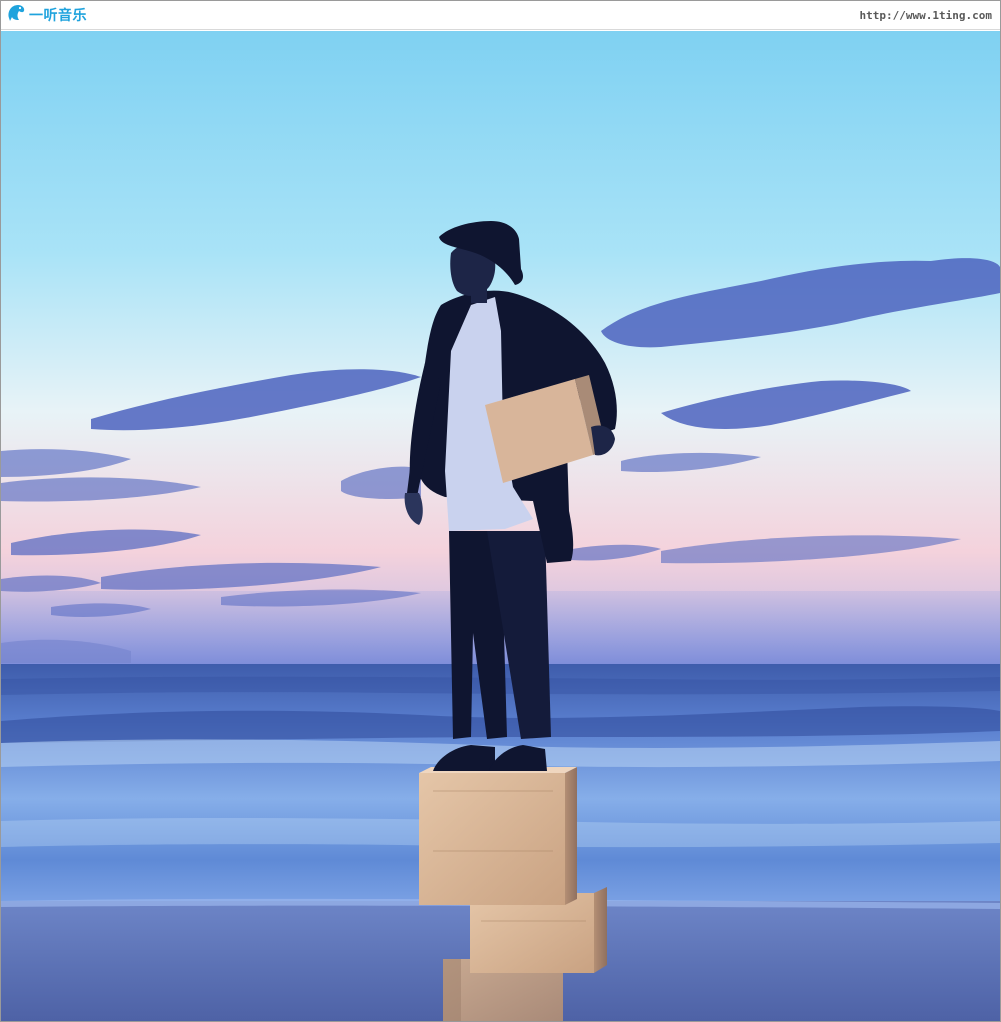 The image size is (1001, 1022). Describe the element at coordinates (925, 15) in the screenshot. I see `watermark-url: http://www.1ting.com` at that location.